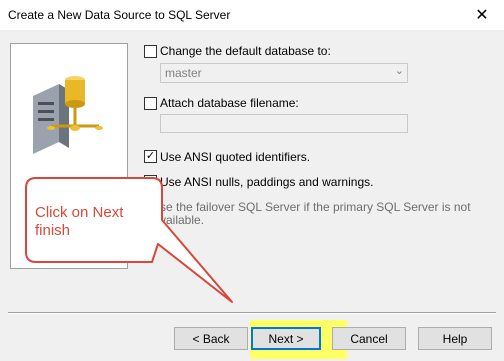 This screenshot has height=361, width=504. Describe the element at coordinates (95, 222) in the screenshot. I see `callout-text: Click on Next finish` at that location.